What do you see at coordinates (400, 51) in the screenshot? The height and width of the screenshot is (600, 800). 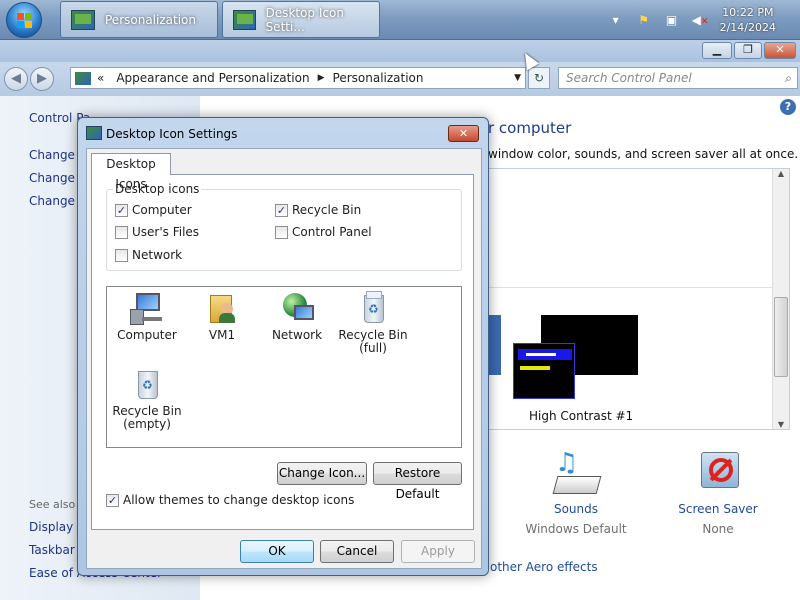 I see `window-titlebar: ▁ ❐ ✕` at bounding box center [400, 51].